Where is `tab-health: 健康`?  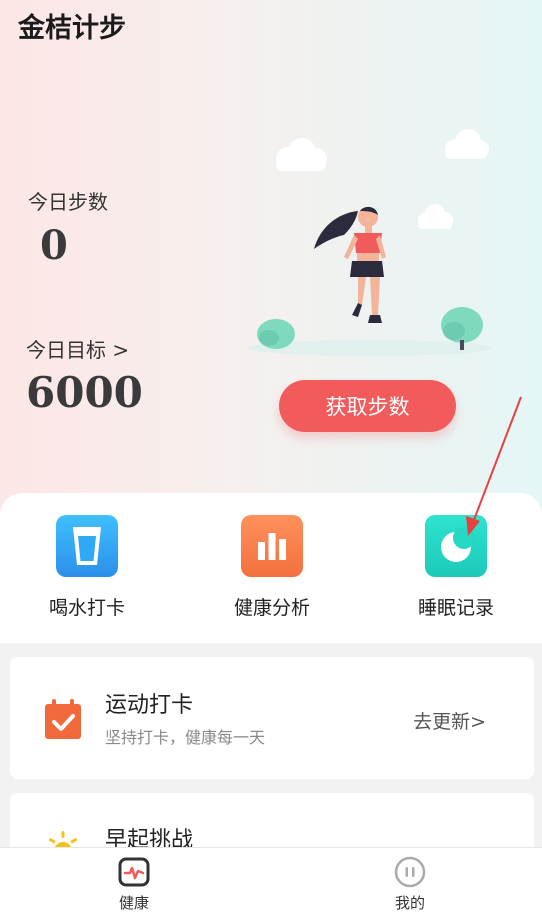 tab-health: 健康 is located at coordinates (134, 884).